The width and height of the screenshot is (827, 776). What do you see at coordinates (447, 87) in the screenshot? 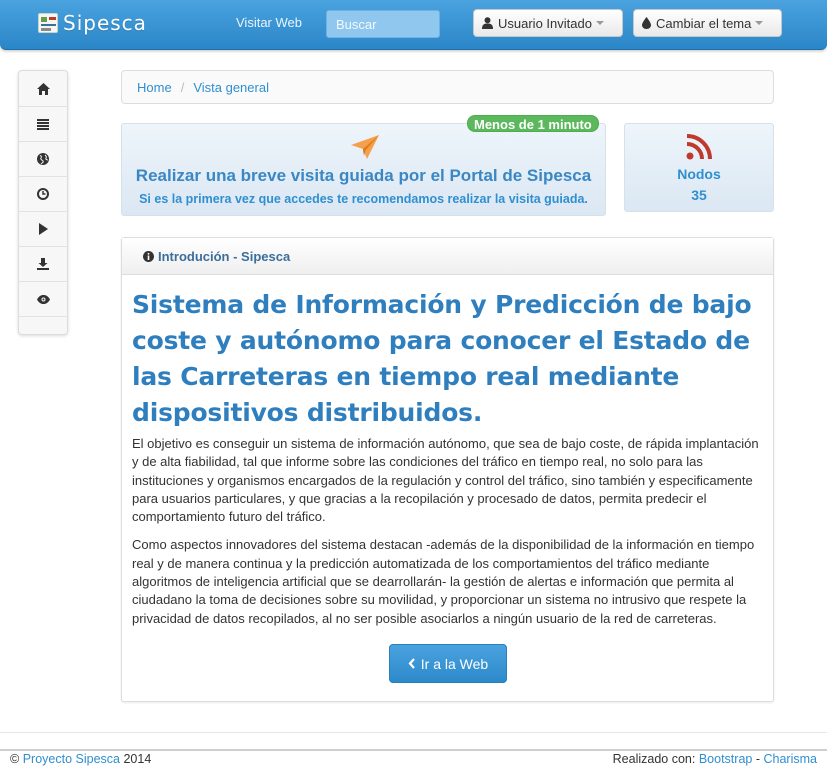
I see `breadcrumb: Home / Vista general` at bounding box center [447, 87].